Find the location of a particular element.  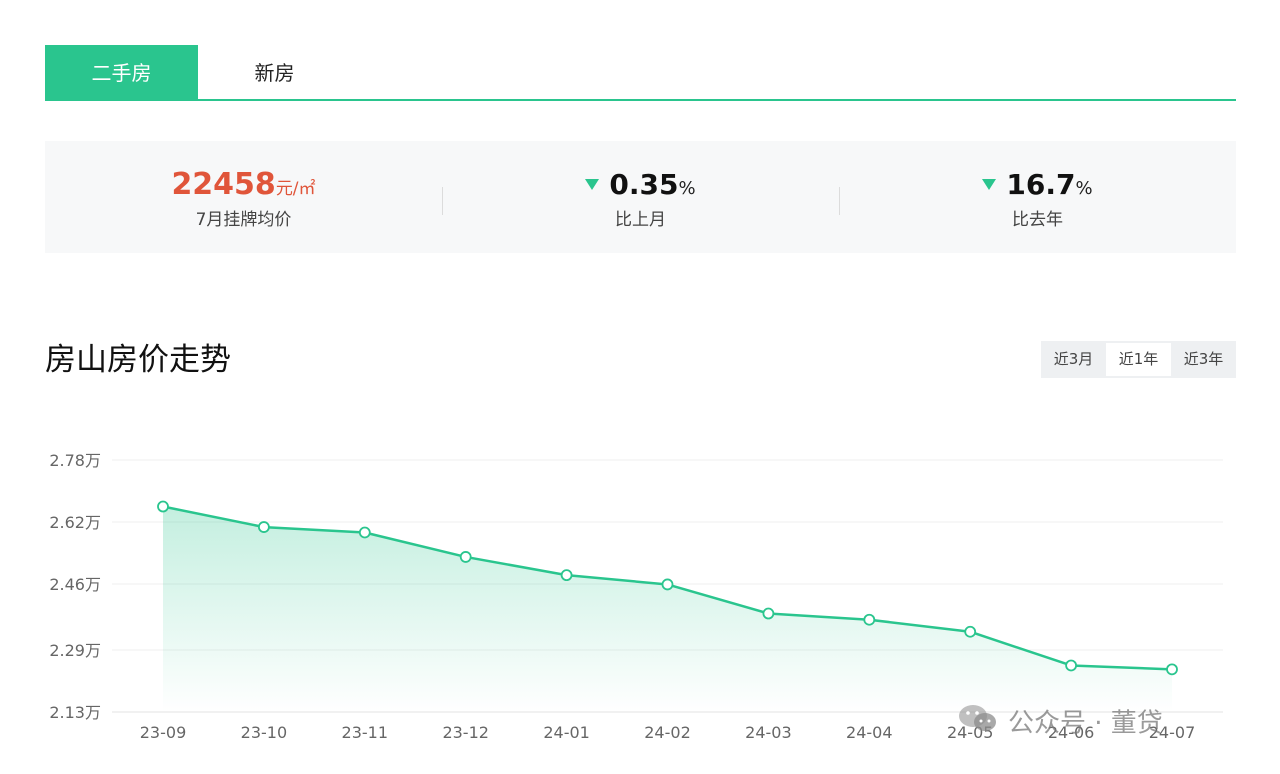

x-tick-label: 23-11 is located at coordinates (365, 732).